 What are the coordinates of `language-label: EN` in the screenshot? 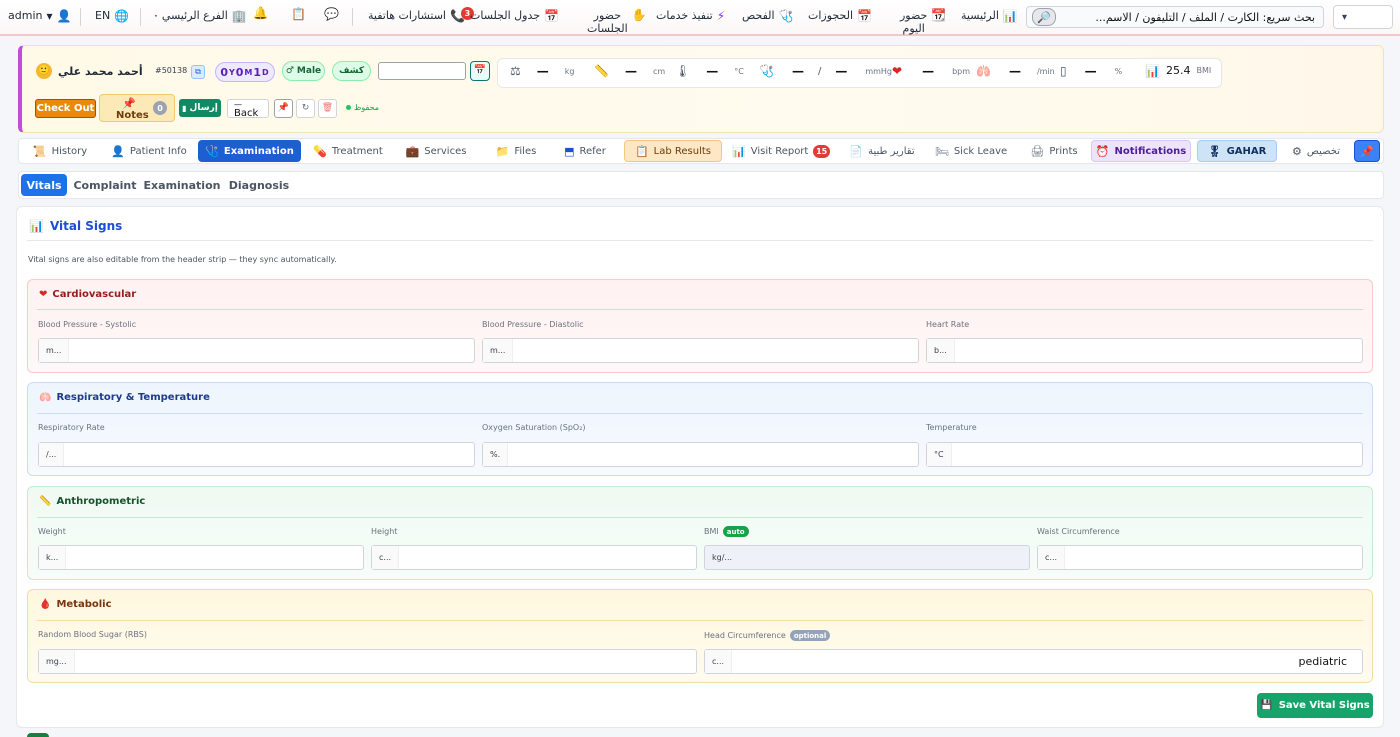 It's located at (103, 15).